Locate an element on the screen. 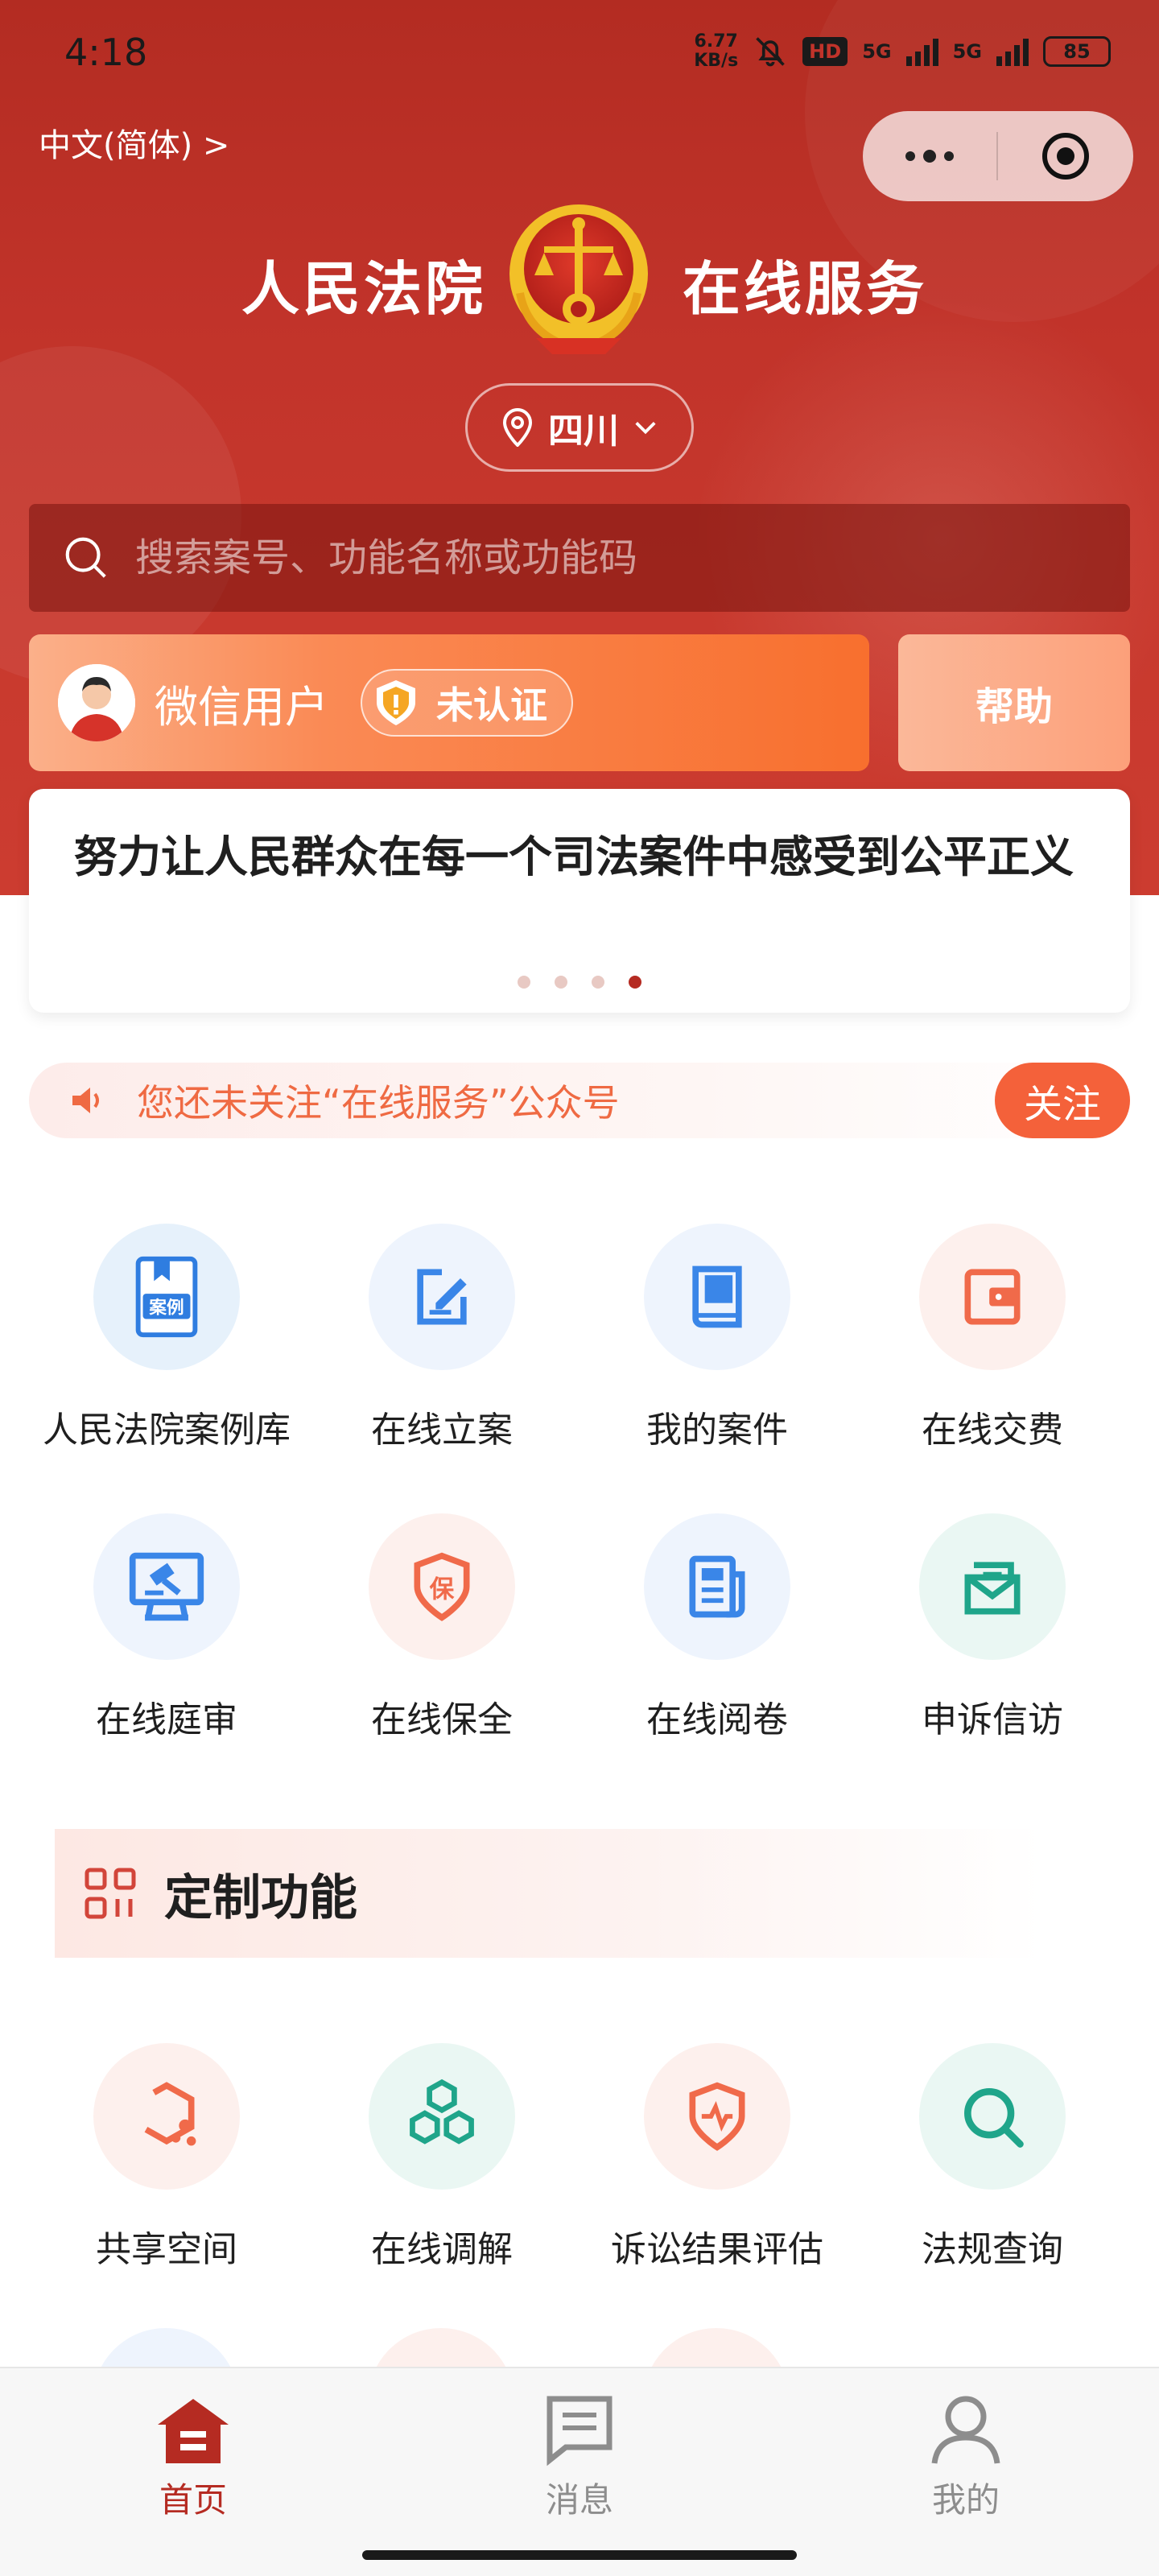 The height and width of the screenshot is (2576, 1159). three-hexagons-icon is located at coordinates (442, 2116).